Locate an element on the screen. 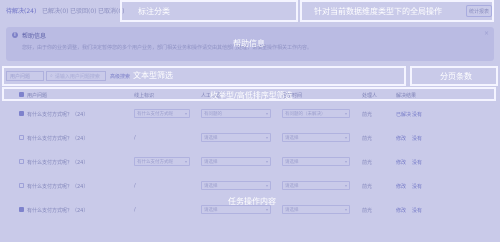  annotation-global-ops: 针对当前数据维度类型下的全局操作 is located at coordinates (378, 11).